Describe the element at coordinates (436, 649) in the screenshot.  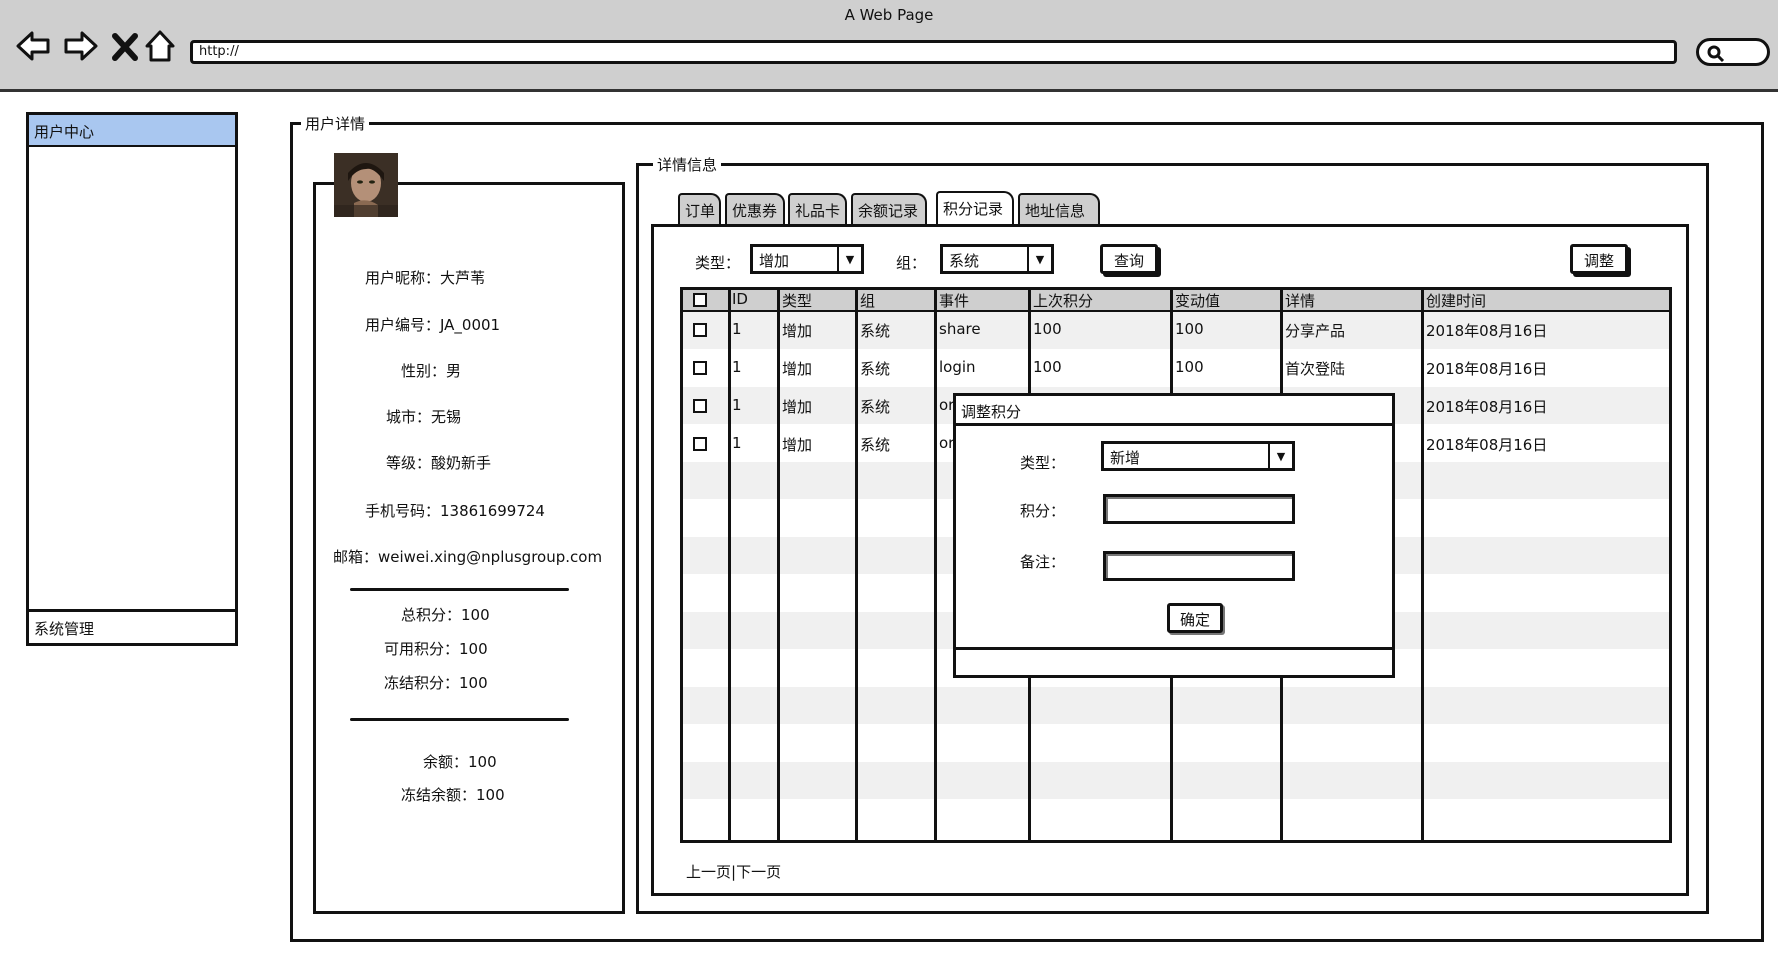
I see `profile-available-points: 可用积分：100` at that location.